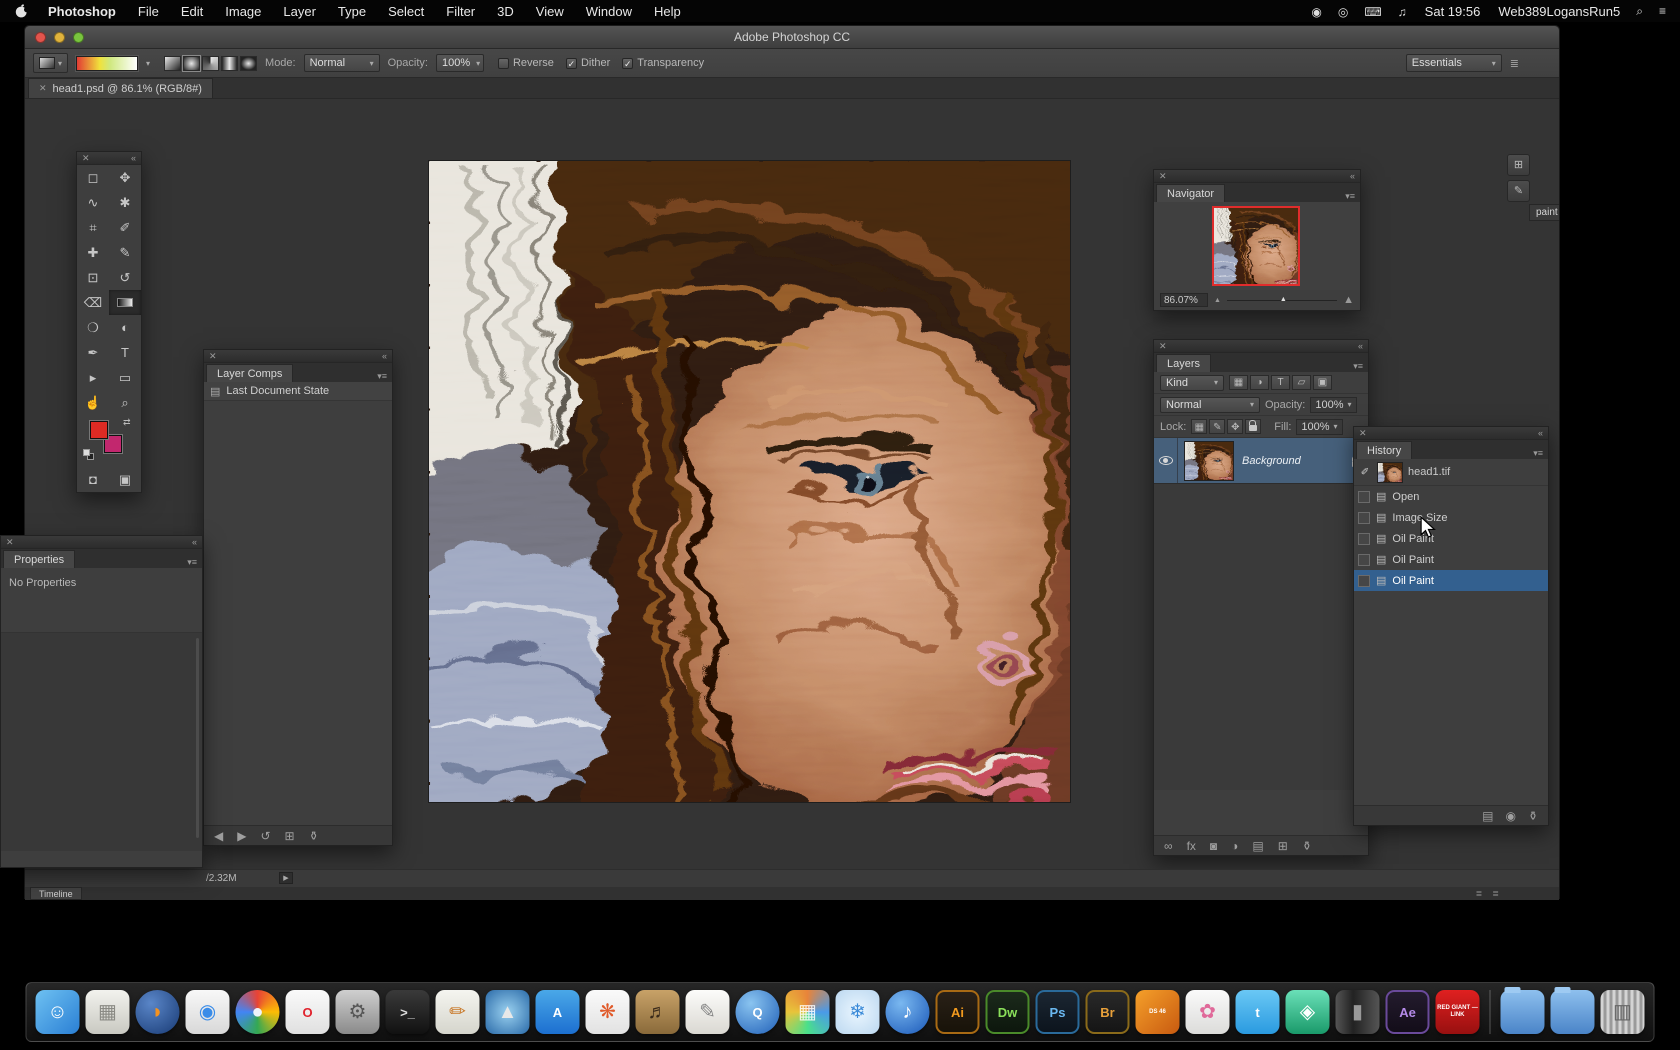 The height and width of the screenshot is (1050, 1680). I want to click on filter-adjustment-icon: ◑, so click(1259, 382).